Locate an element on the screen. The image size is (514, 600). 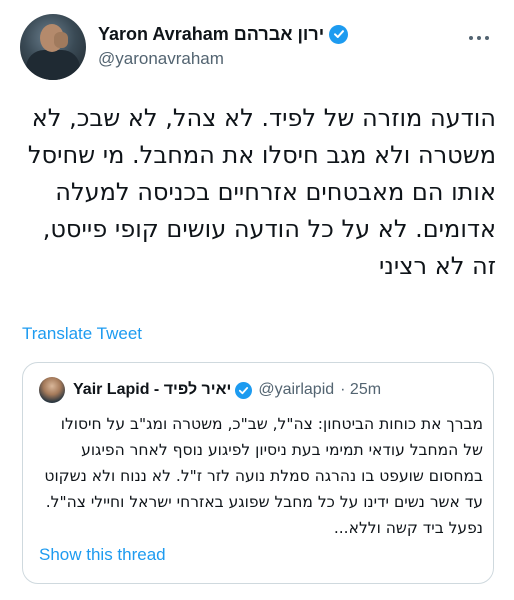
translate-tweet-link: Translate Tweet is located at coordinates (82, 334).